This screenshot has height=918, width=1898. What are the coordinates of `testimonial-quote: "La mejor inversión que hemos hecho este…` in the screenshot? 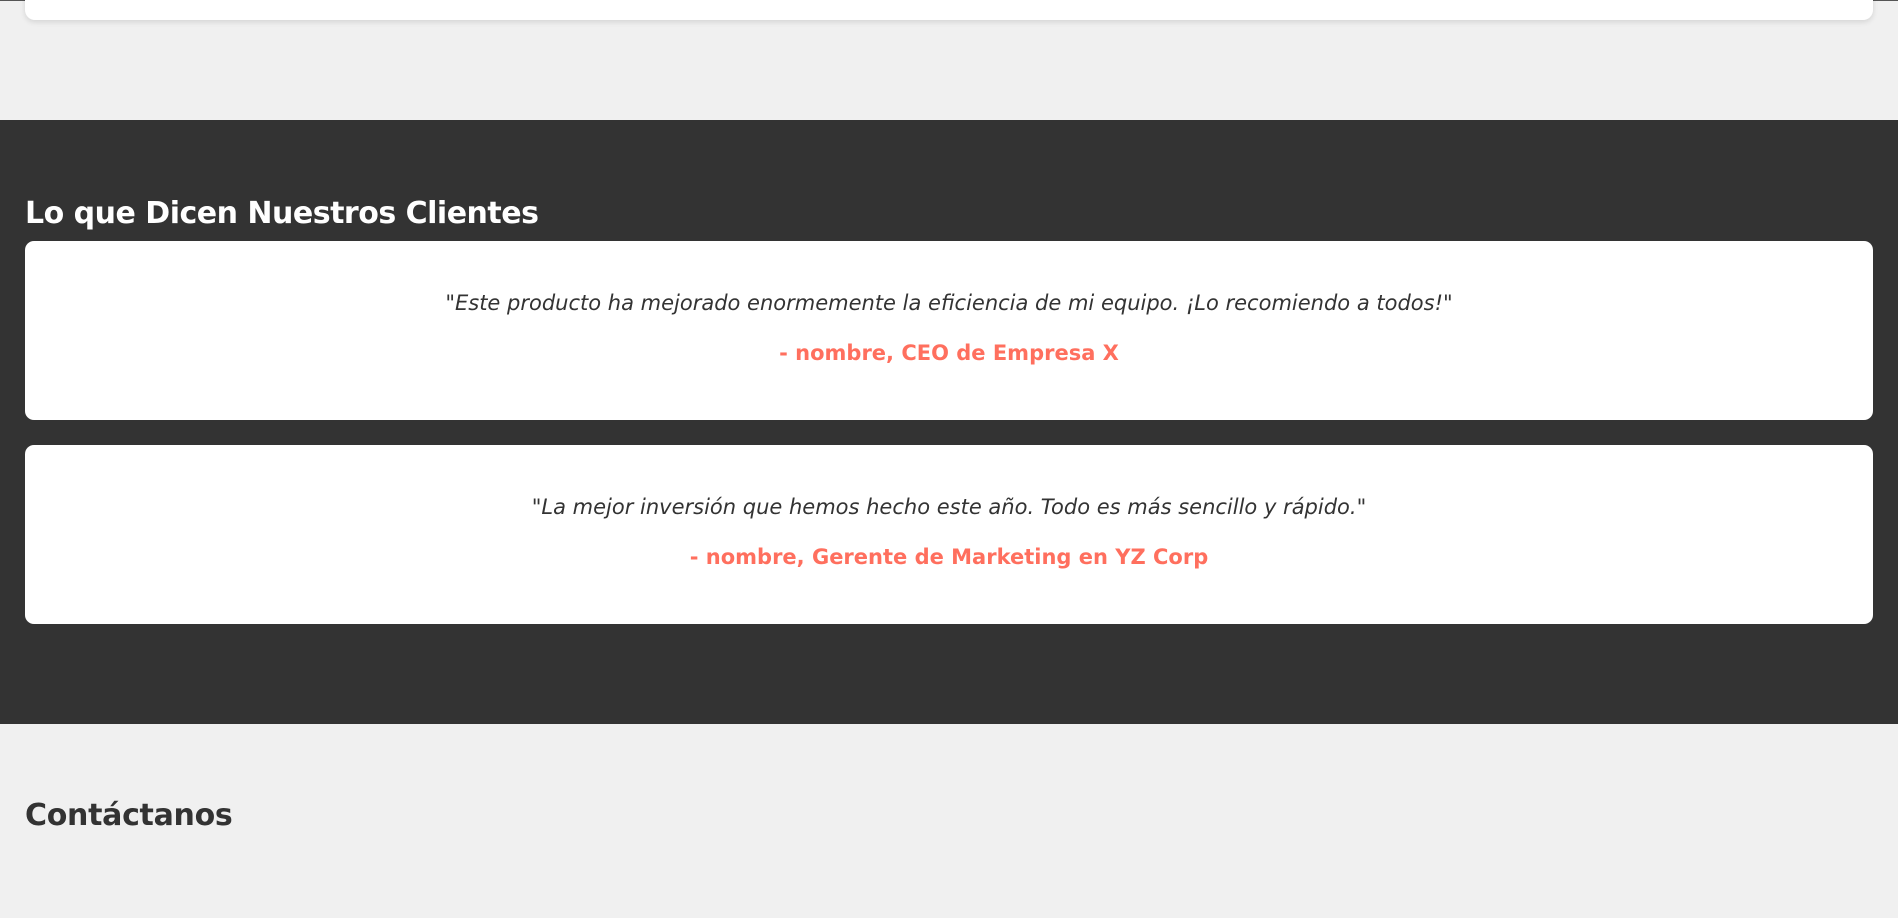 It's located at (949, 507).